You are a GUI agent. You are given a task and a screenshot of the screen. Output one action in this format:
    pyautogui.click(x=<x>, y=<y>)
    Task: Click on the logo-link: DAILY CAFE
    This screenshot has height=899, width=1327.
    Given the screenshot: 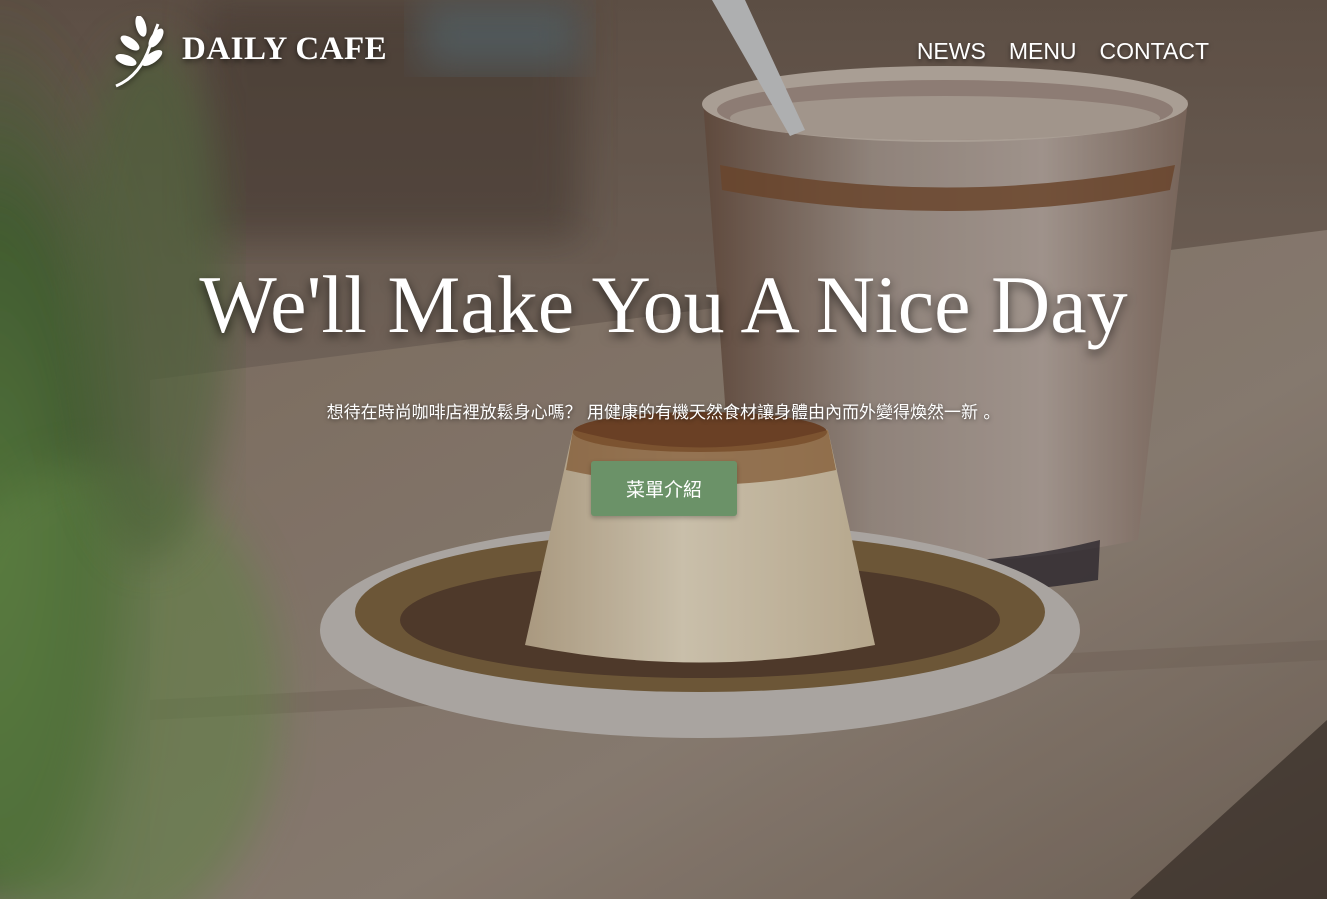 What is the action you would take?
    pyautogui.click(x=248, y=53)
    